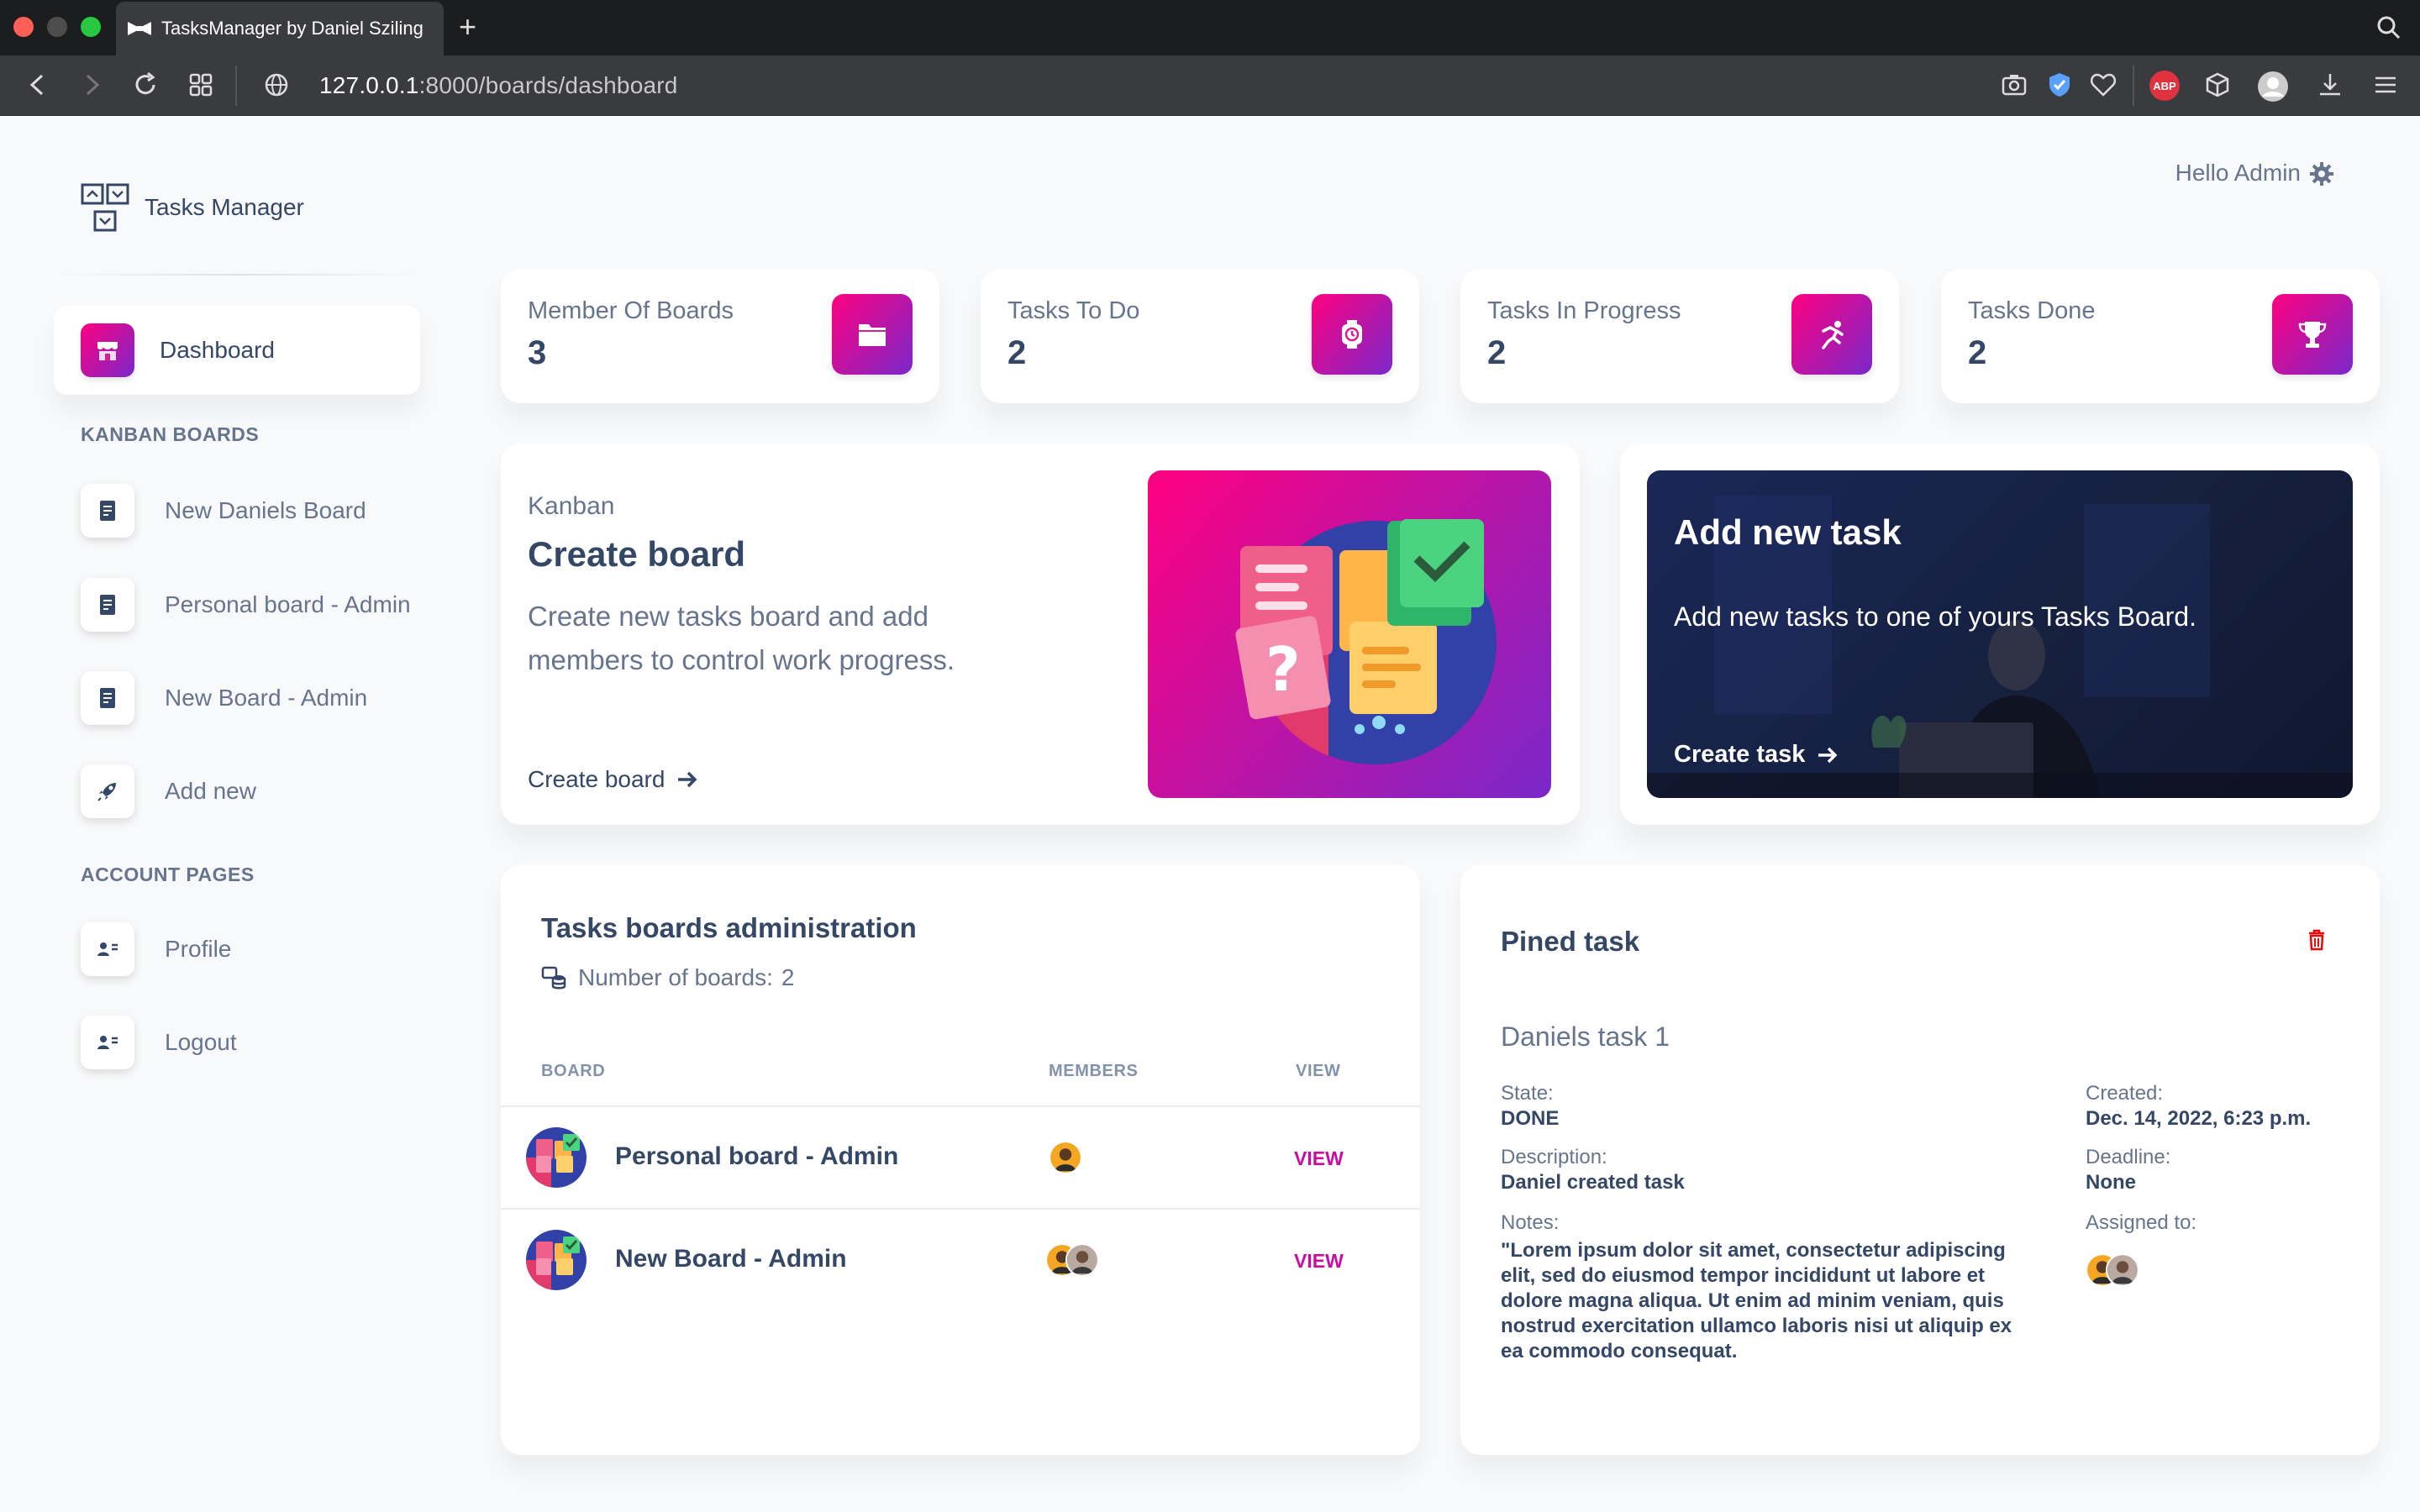  I want to click on watch-icon, so click(1352, 334).